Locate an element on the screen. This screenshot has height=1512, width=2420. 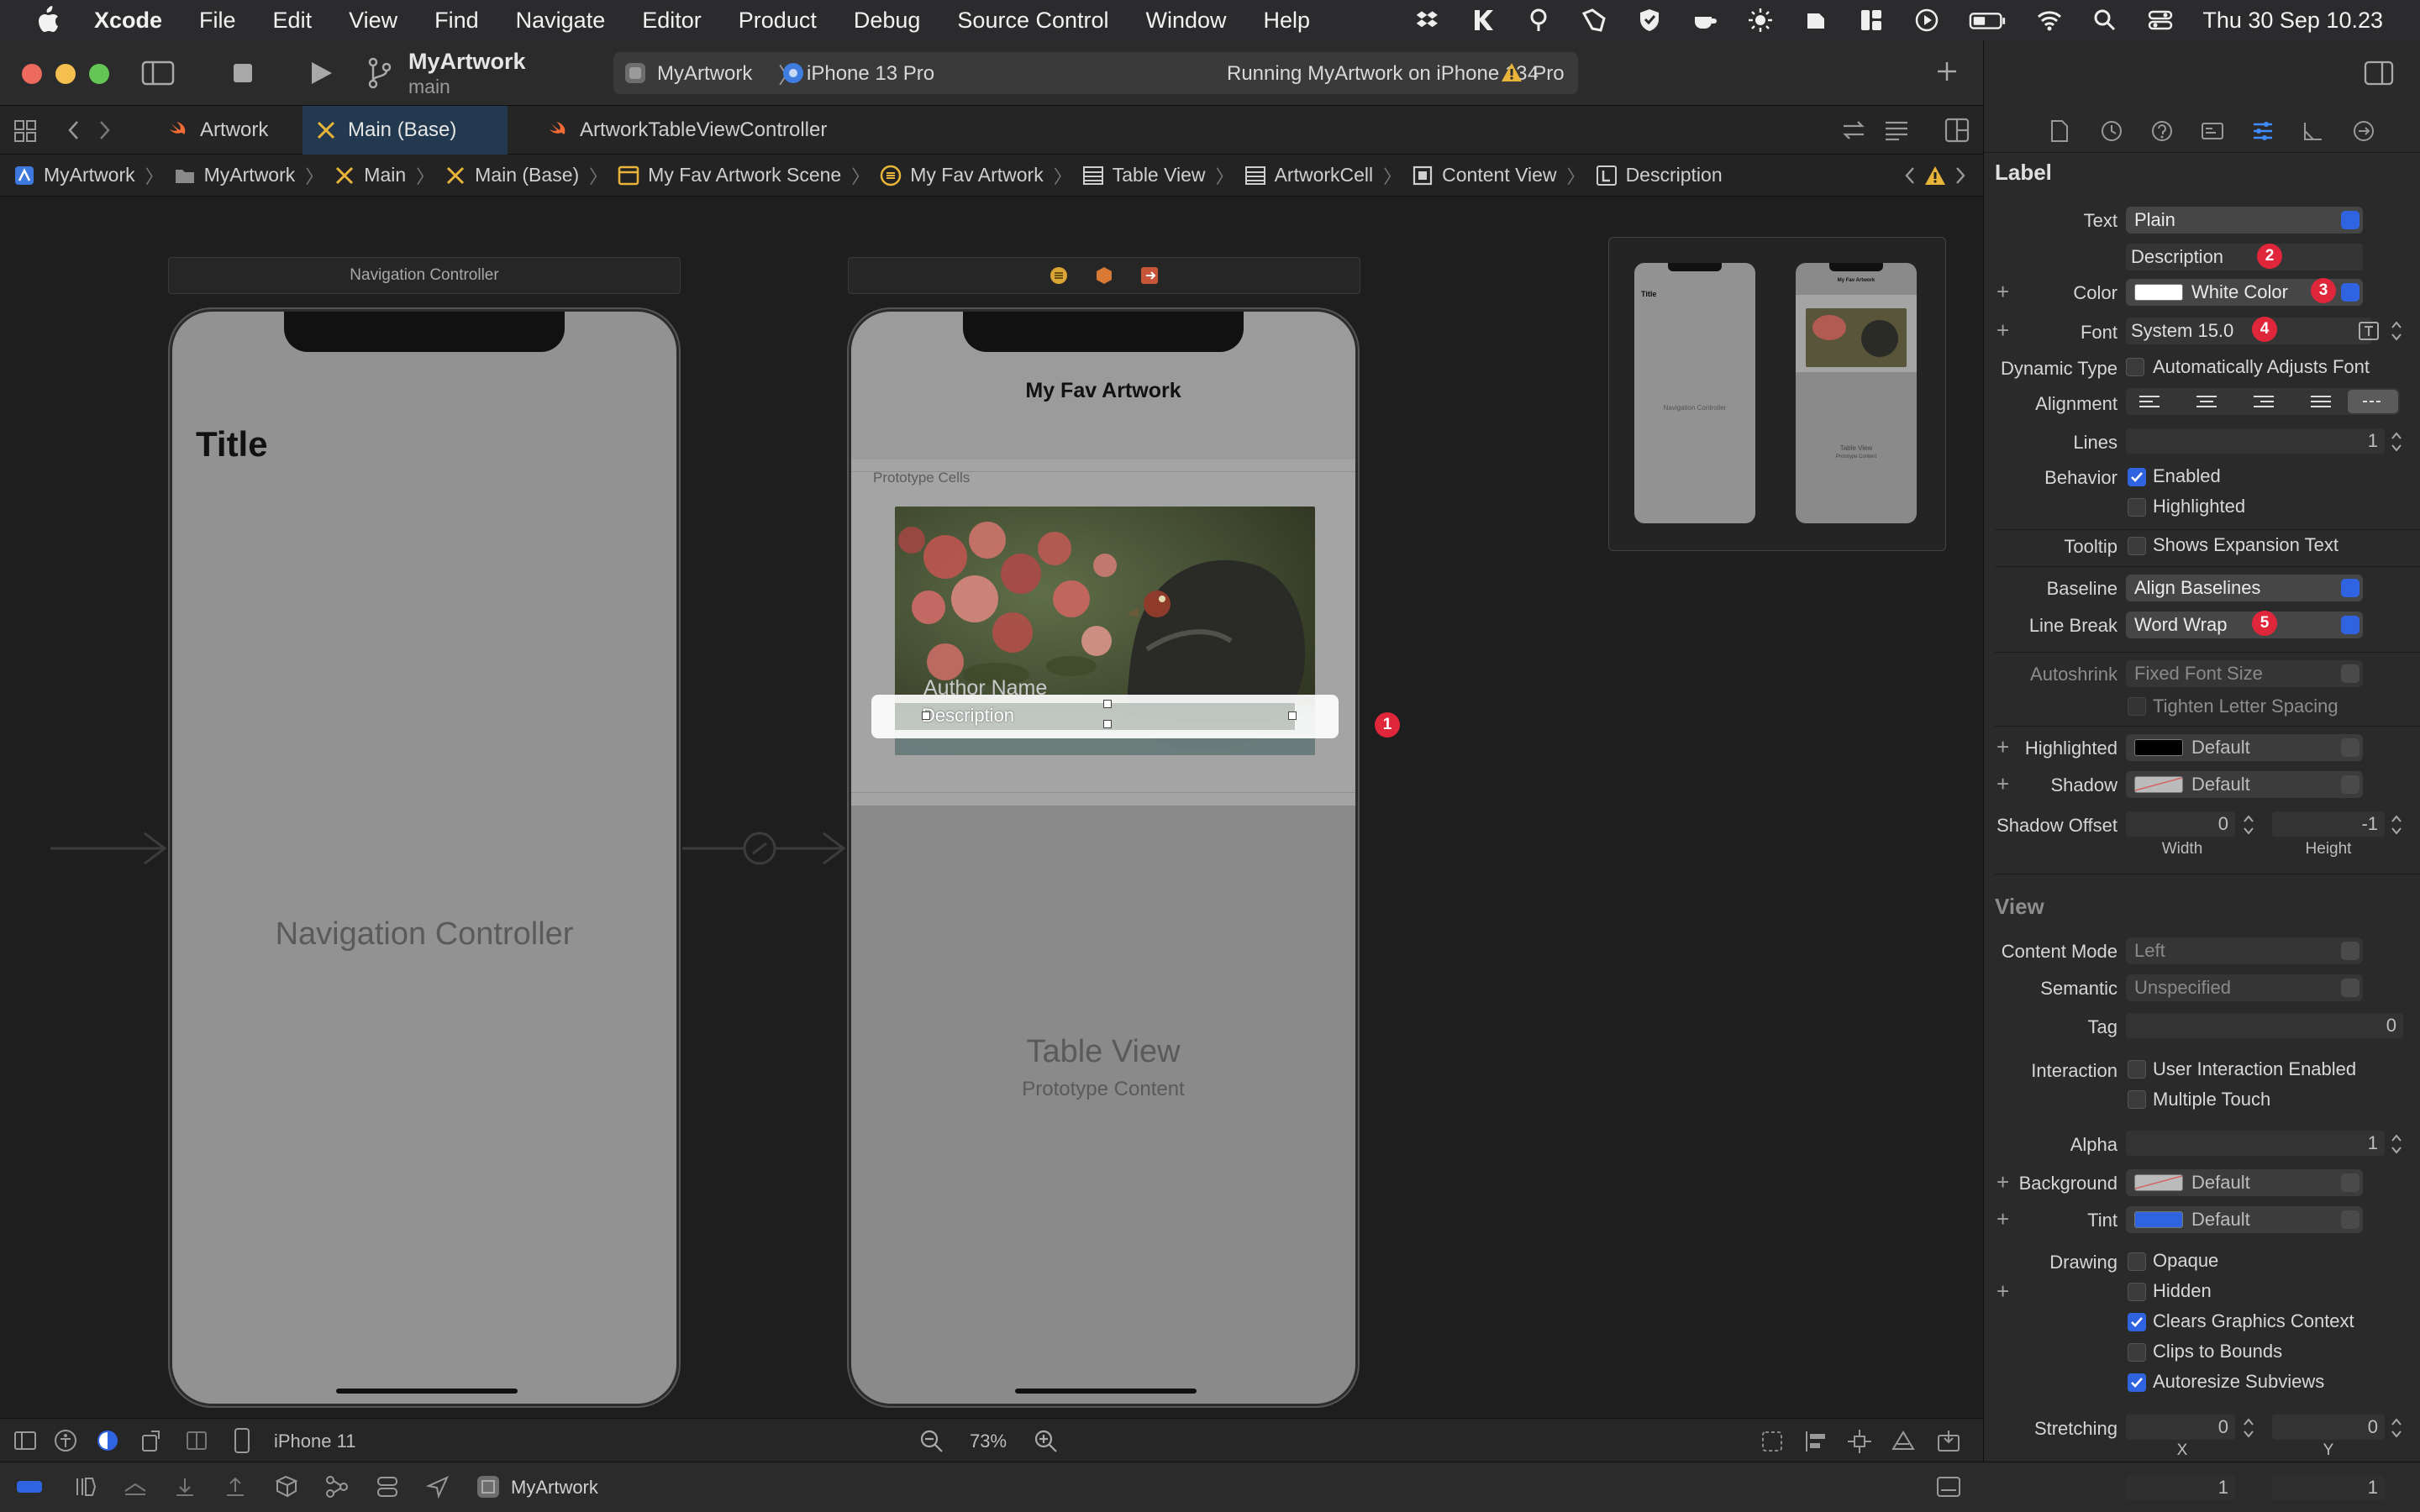
menu-source-control: Source Control is located at coordinates (1032, 21).